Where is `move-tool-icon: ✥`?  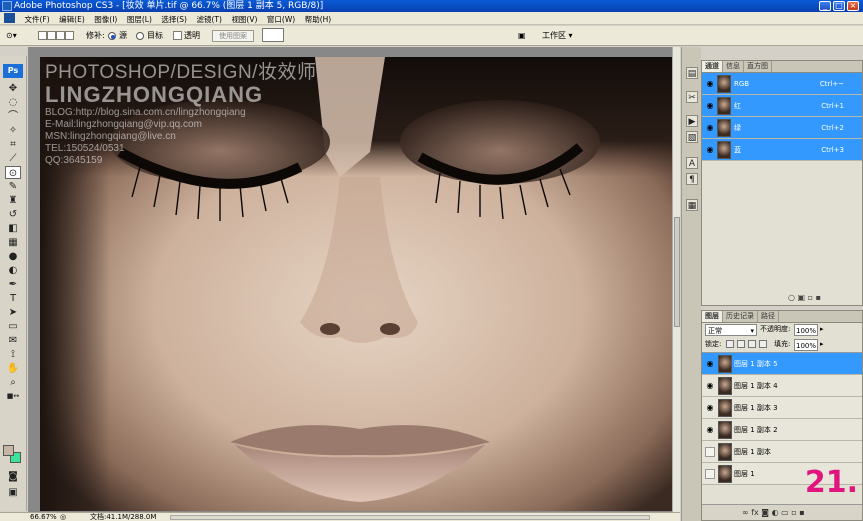
move-tool-icon: ✥ is located at coordinates (13, 88).